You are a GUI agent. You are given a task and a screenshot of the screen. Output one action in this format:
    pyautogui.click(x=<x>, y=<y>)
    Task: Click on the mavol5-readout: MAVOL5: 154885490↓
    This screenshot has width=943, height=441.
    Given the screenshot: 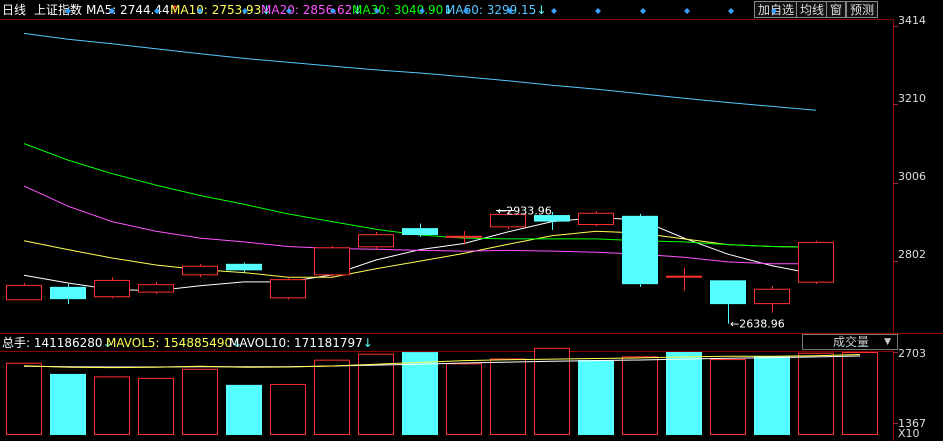 What is the action you would take?
    pyautogui.click(x=174, y=343)
    